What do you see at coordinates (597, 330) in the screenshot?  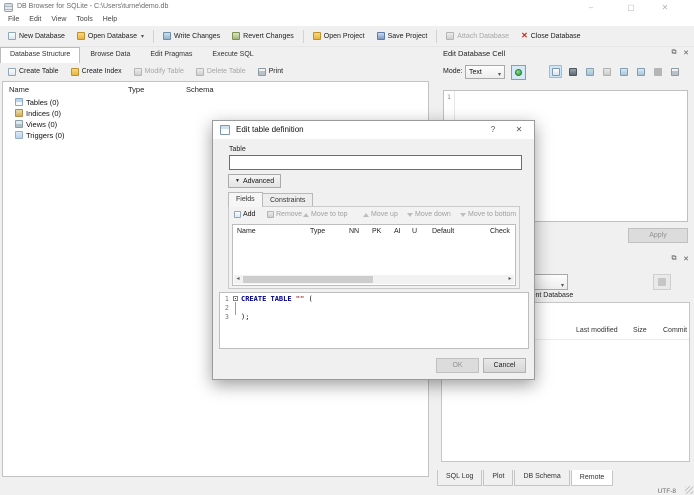 I see `column-last-modified: Last modified` at bounding box center [597, 330].